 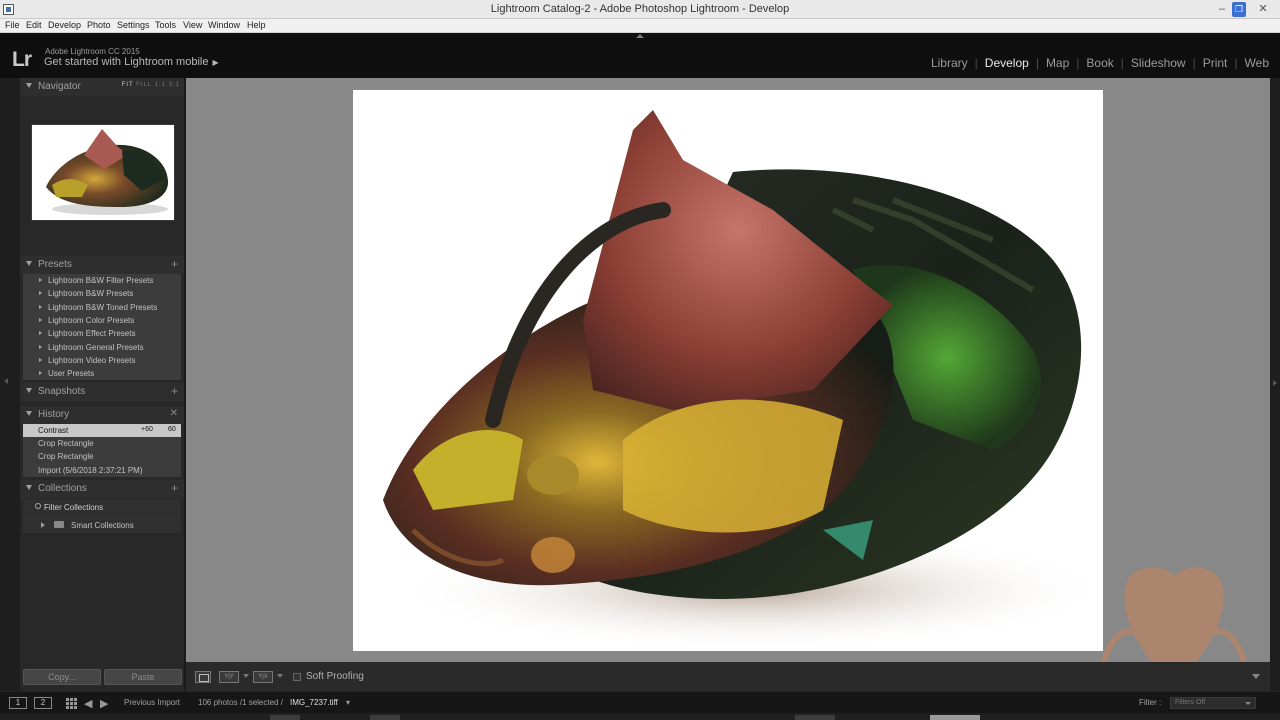 I want to click on window1-button: 1, so click(x=18, y=703).